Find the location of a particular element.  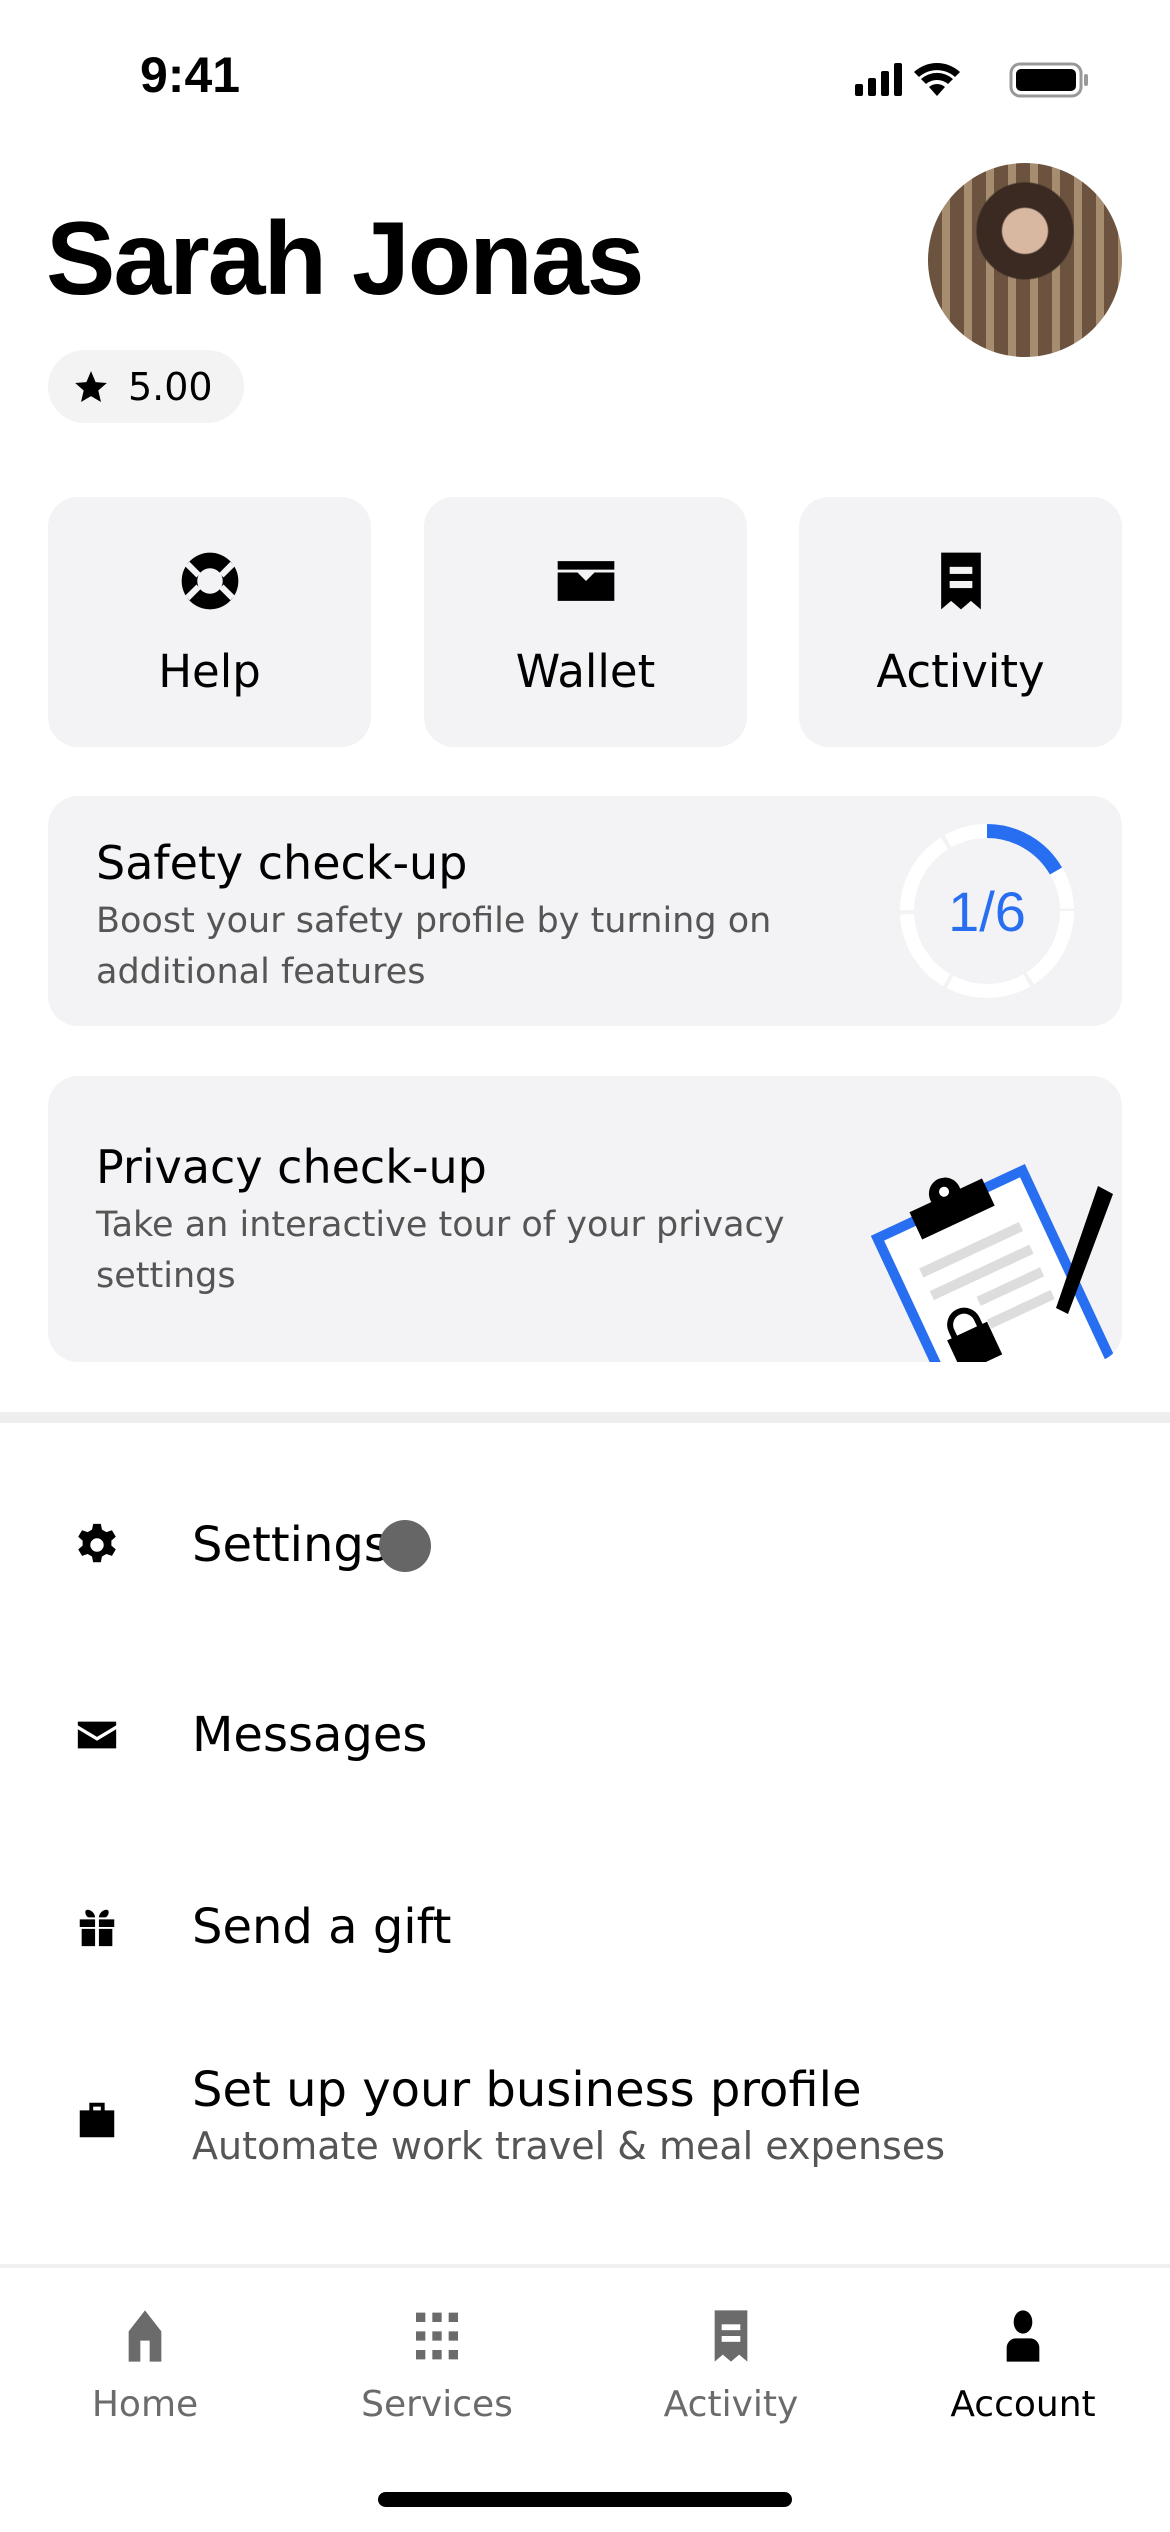

nav-activity-label: Activity is located at coordinates (731, 2404).